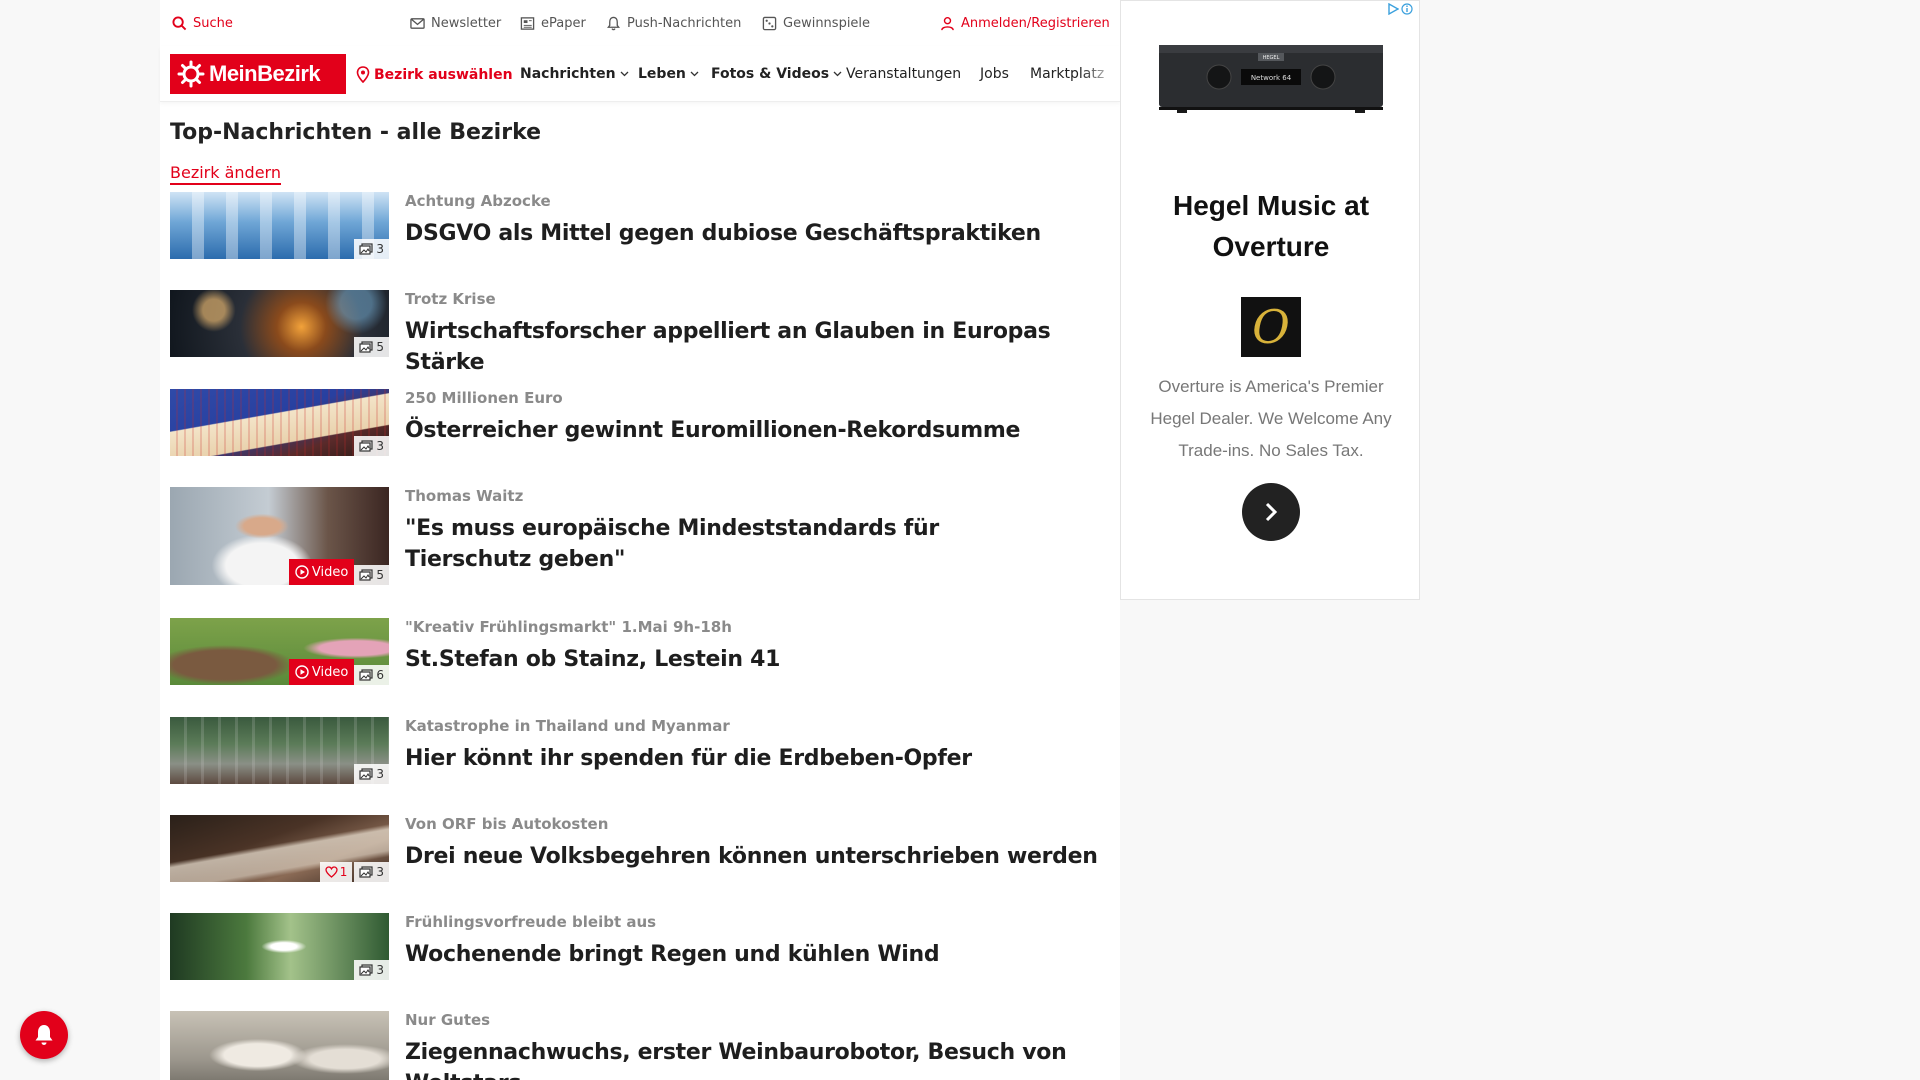 The height and width of the screenshot is (1080, 1920). I want to click on thumbnail-badges: Video 5, so click(338, 572).